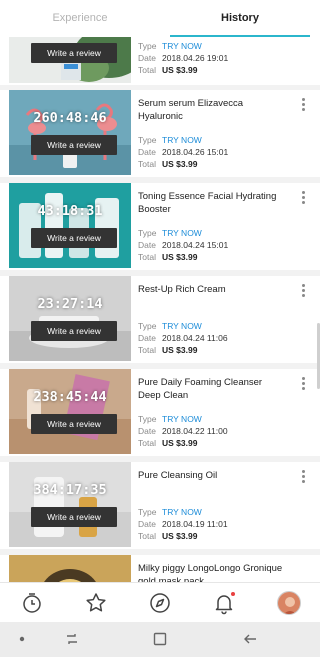 This screenshot has width=320, height=657. What do you see at coordinates (70, 132) in the screenshot?
I see `product-thumbnail: 260:48:46 Write a review` at bounding box center [70, 132].